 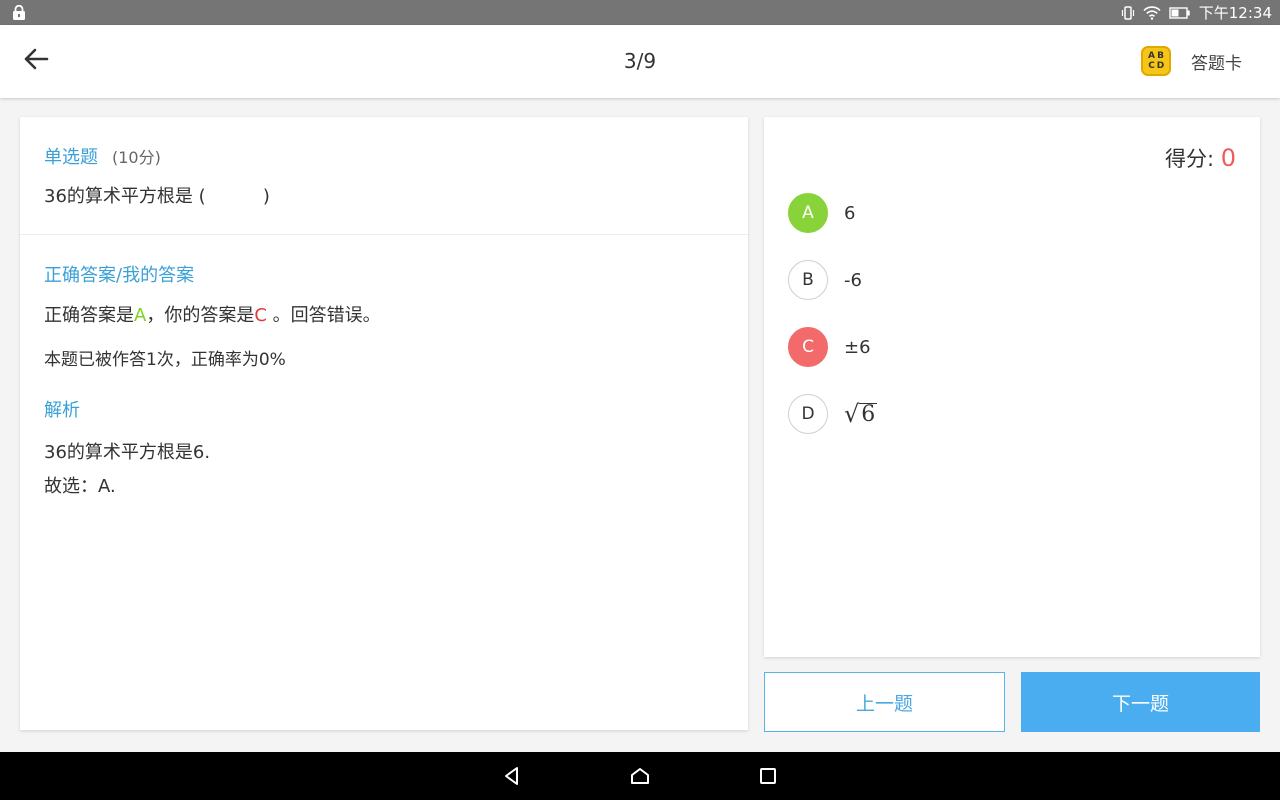 I want to click on question-progress: 3/9, so click(x=640, y=61).